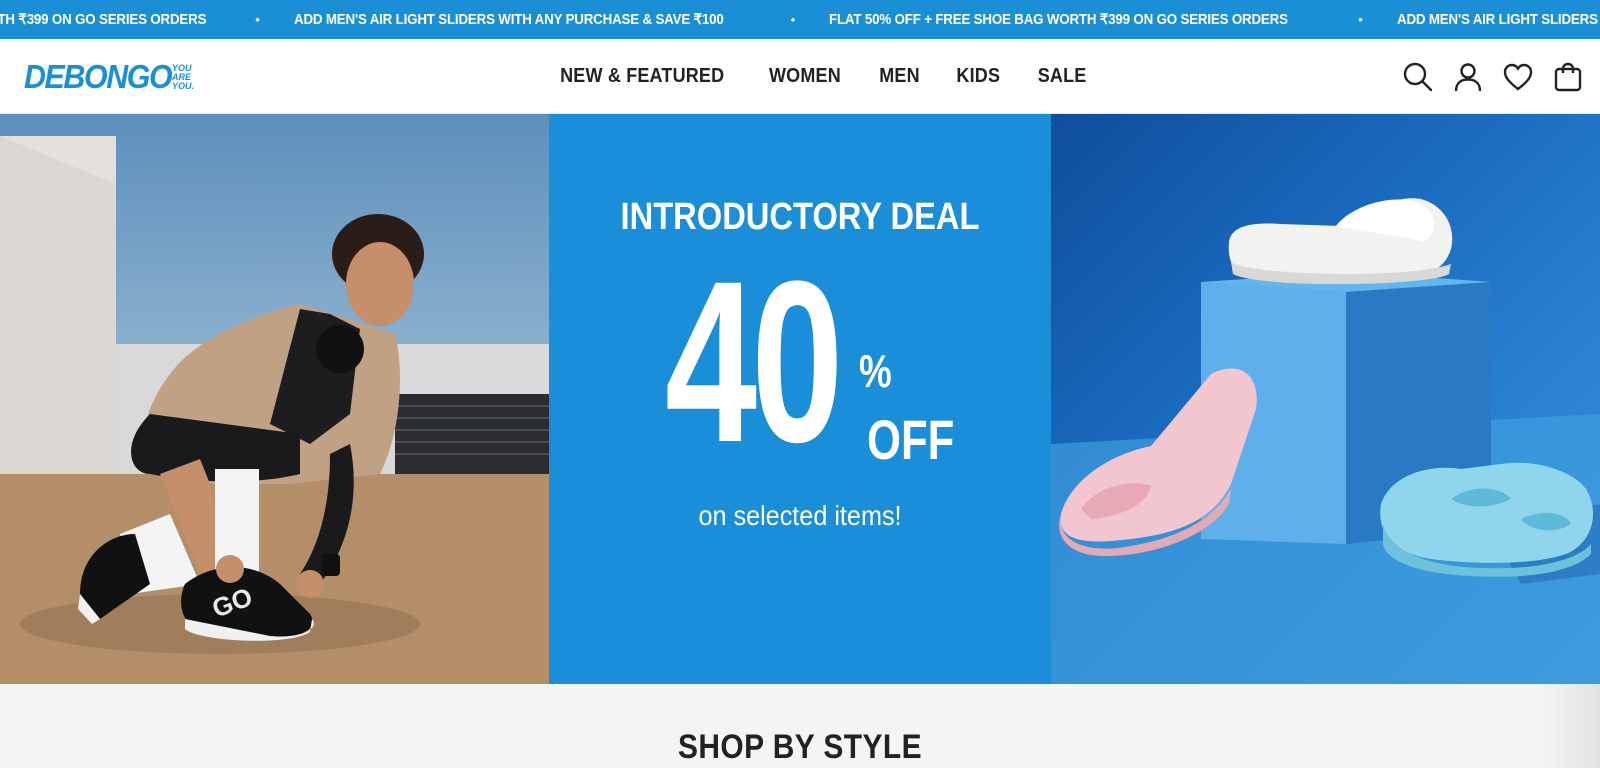 Image resolution: width=1600 pixels, height=768 pixels. What do you see at coordinates (1518, 77) in the screenshot?
I see `wishlist-heart-icon` at bounding box center [1518, 77].